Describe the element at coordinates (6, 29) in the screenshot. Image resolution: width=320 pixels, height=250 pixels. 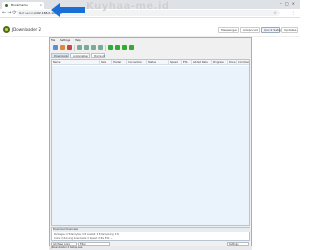
I see `app-logo-icon` at that location.